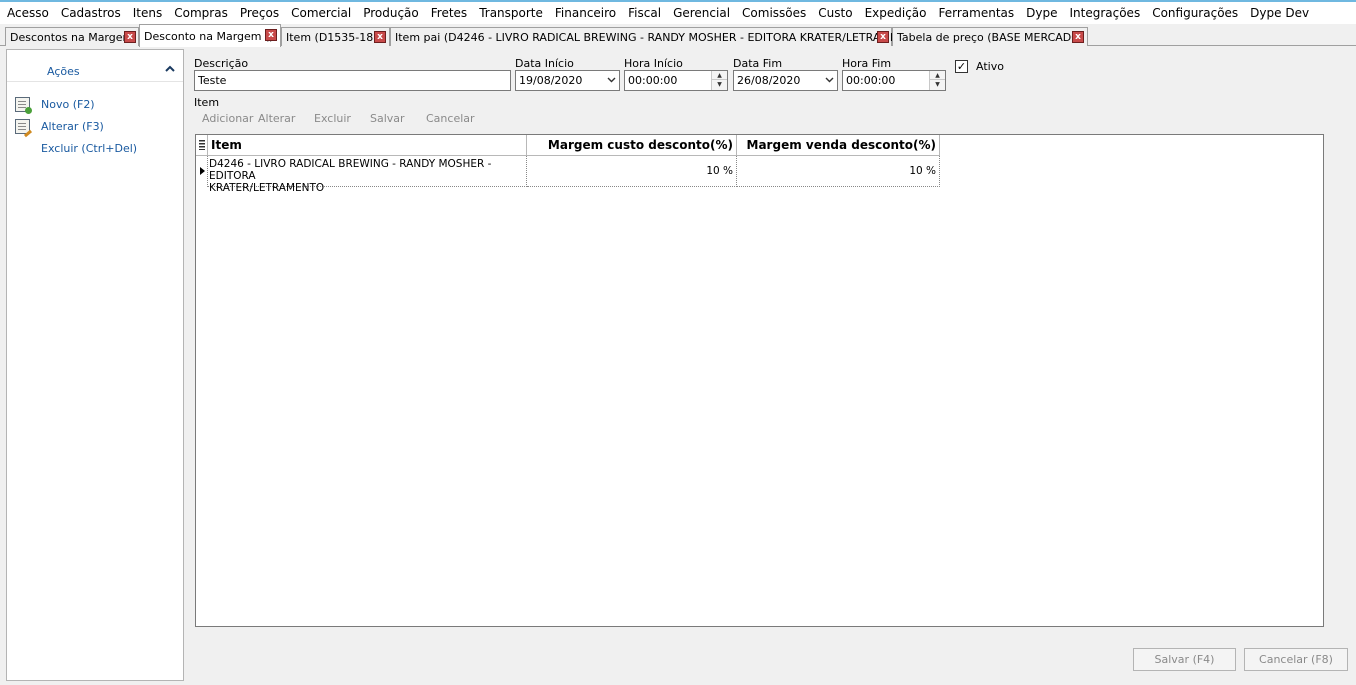  I want to click on edit-document-icon, so click(22, 126).